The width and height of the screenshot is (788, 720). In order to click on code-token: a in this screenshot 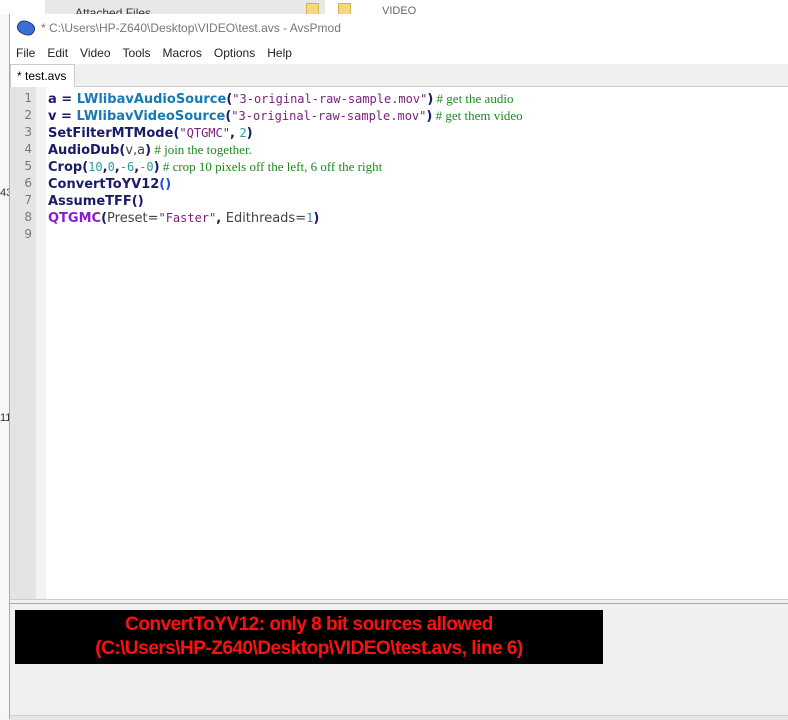, I will do `click(52, 99)`.